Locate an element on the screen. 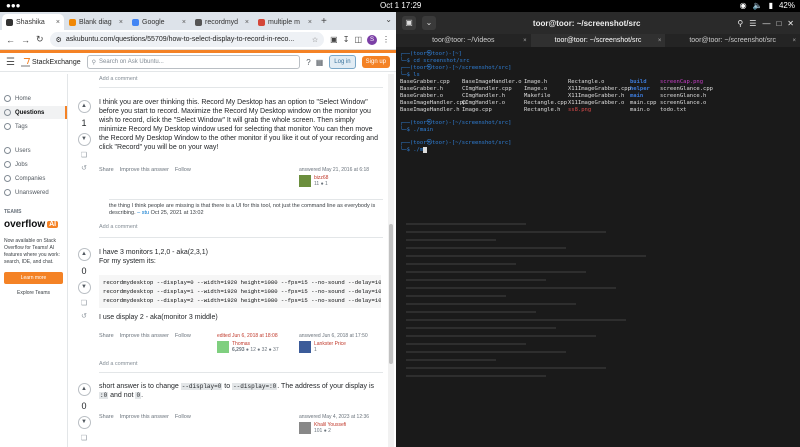 This screenshot has height=447, width=800. hamburger-menu-icon: ☰ is located at coordinates (10, 62).